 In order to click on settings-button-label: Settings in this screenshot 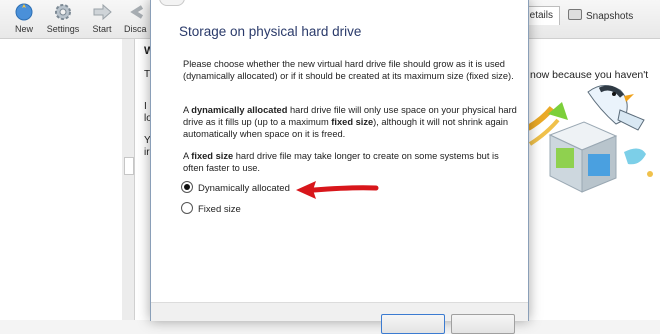, I will do `click(63, 29)`.